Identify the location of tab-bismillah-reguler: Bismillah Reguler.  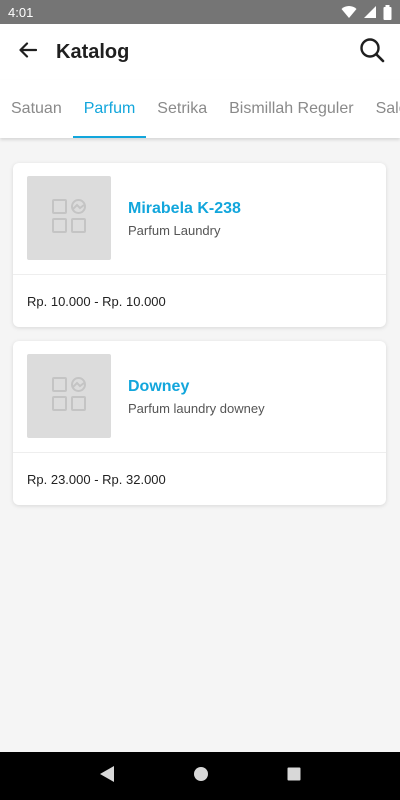
(291, 109).